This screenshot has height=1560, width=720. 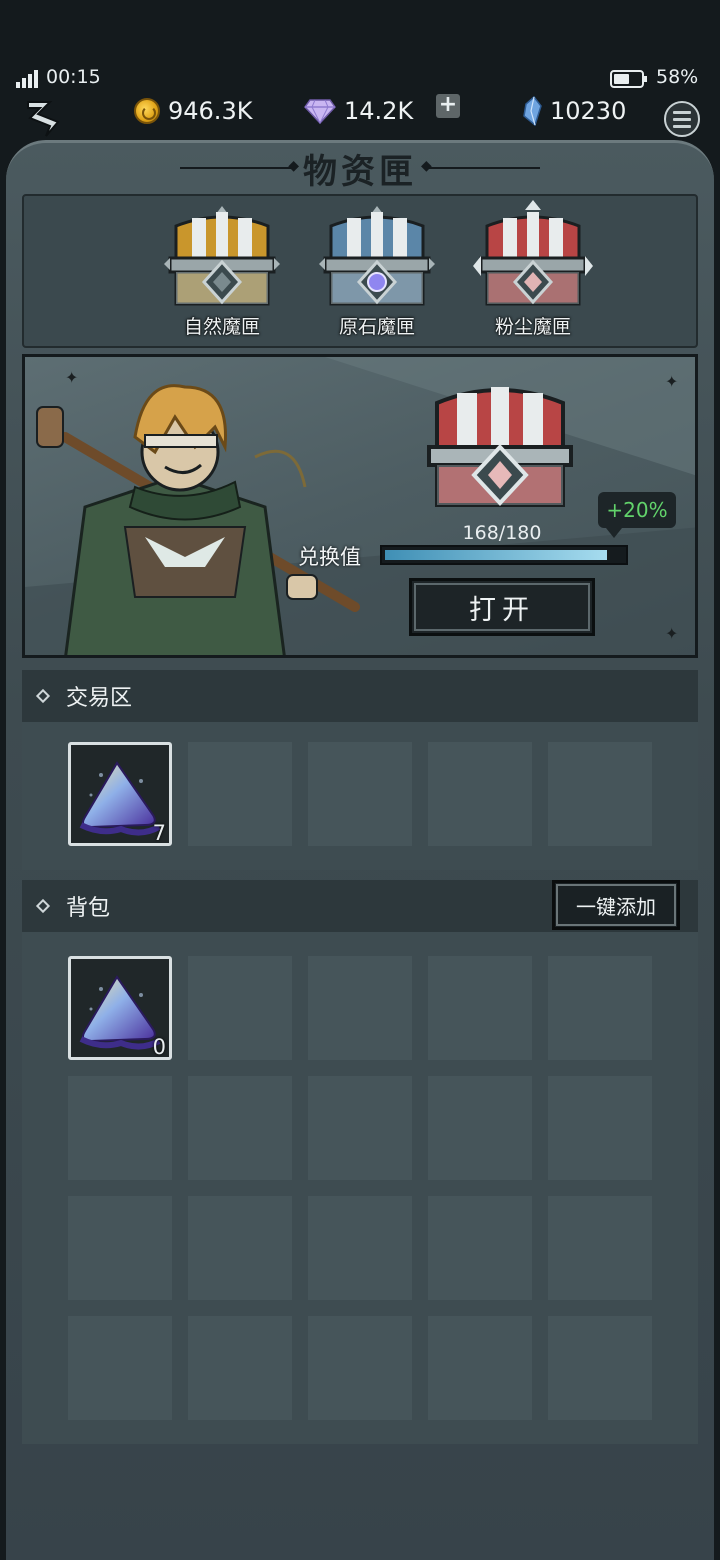 I want to click on trade-area-grid: 7, so click(x=360, y=796).